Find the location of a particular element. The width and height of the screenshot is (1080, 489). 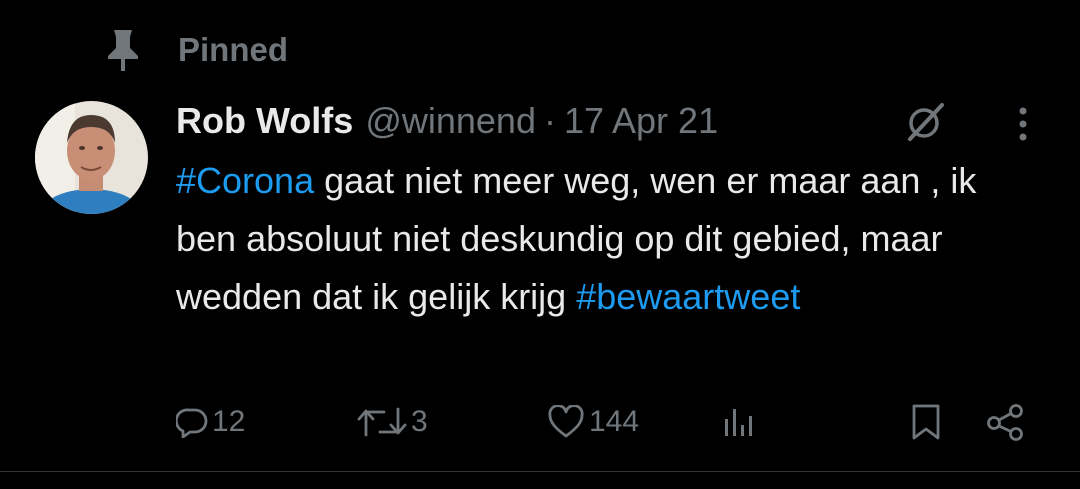

like-button: 144 is located at coordinates (593, 422).